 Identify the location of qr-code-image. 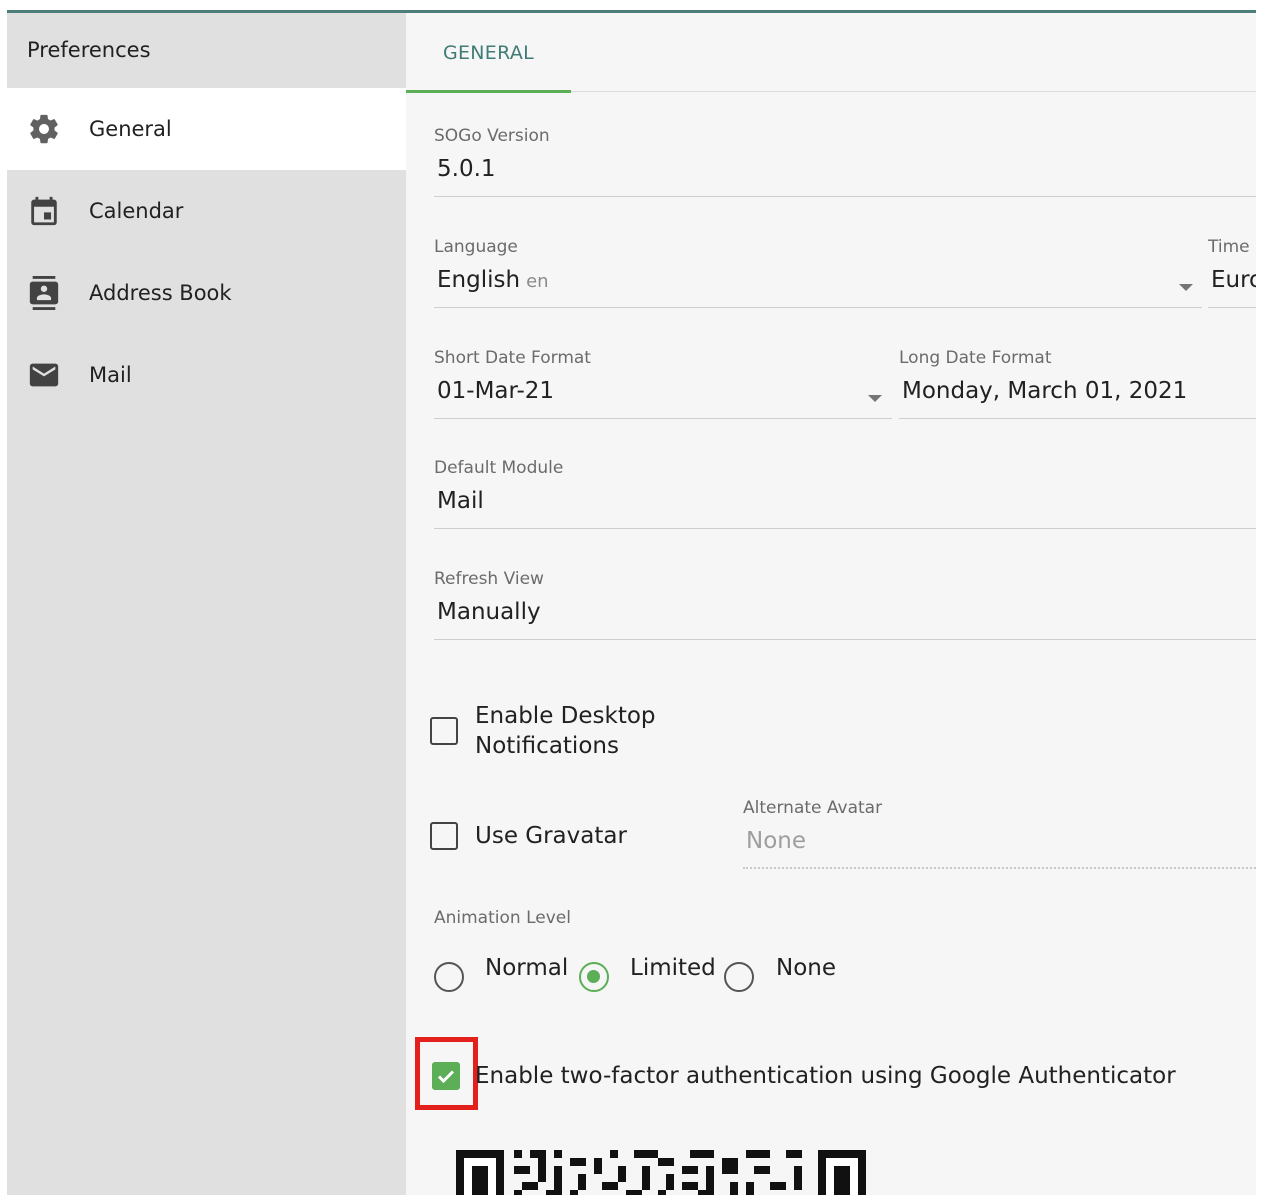
(661, 1172).